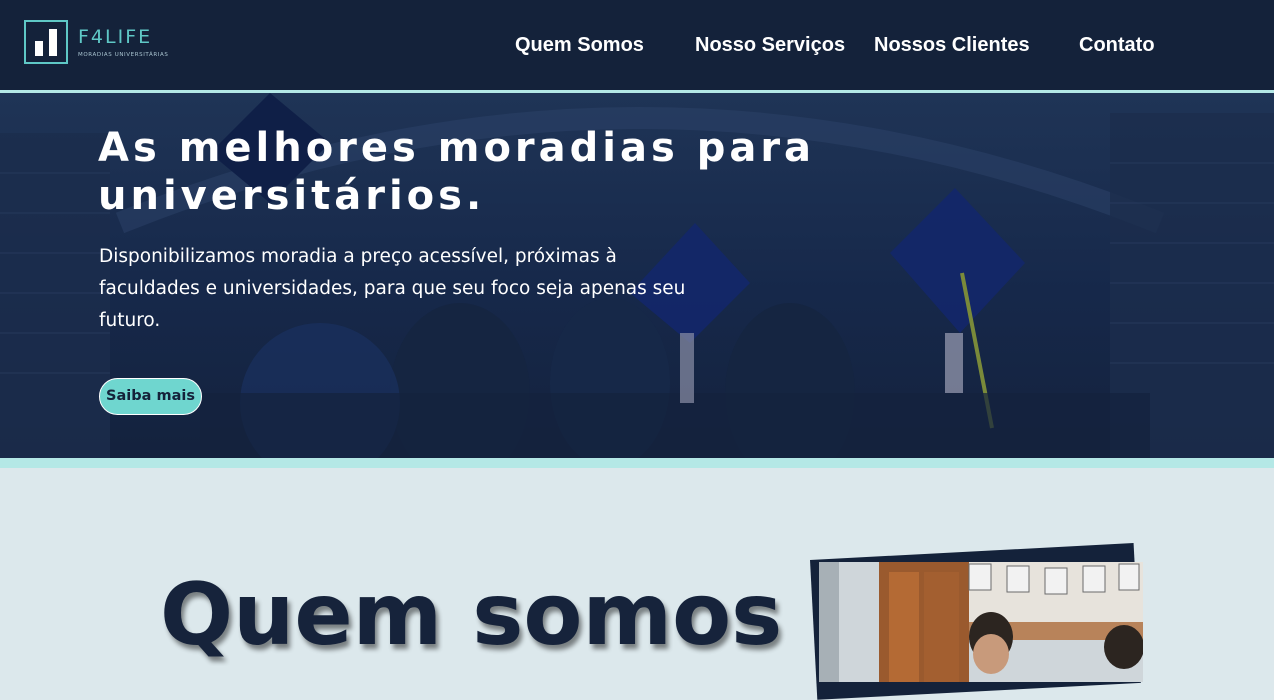 This screenshot has height=700, width=1274. I want to click on nav-link-contato: Contato, so click(1117, 45).